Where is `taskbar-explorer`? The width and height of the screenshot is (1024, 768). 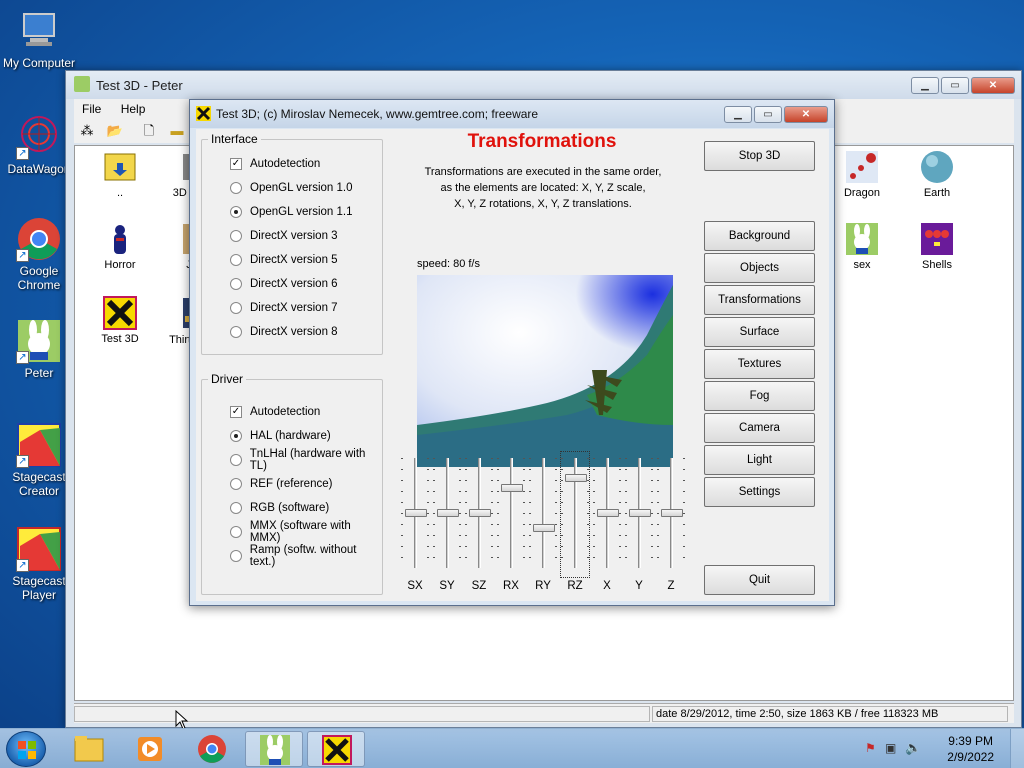
taskbar-explorer is located at coordinates (89, 749).